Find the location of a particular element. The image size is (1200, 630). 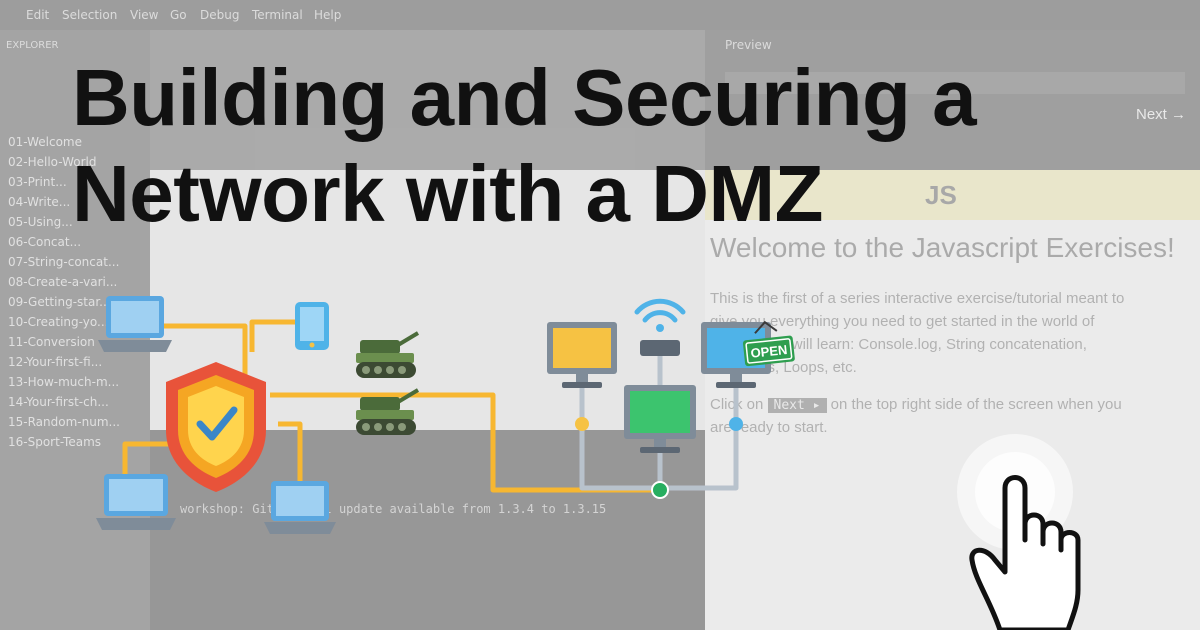

hand-pointer-icon is located at coordinates (1019, 532).